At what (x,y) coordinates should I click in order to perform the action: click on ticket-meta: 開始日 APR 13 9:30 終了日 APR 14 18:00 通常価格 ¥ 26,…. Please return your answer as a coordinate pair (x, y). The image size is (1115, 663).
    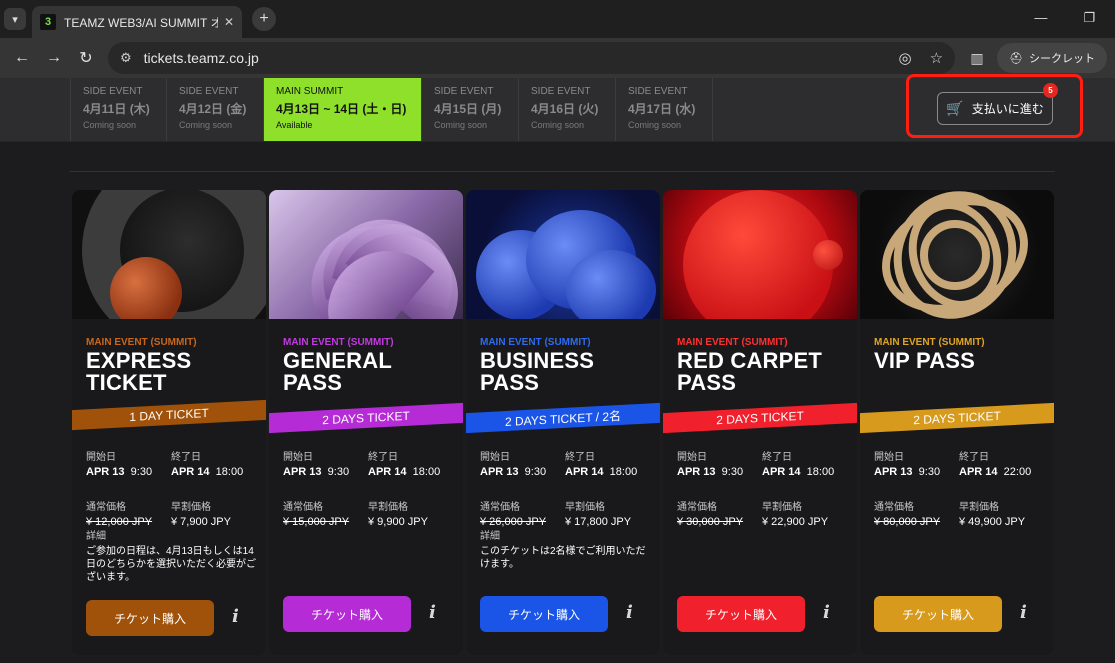
    Looking at the image, I should click on (565, 488).